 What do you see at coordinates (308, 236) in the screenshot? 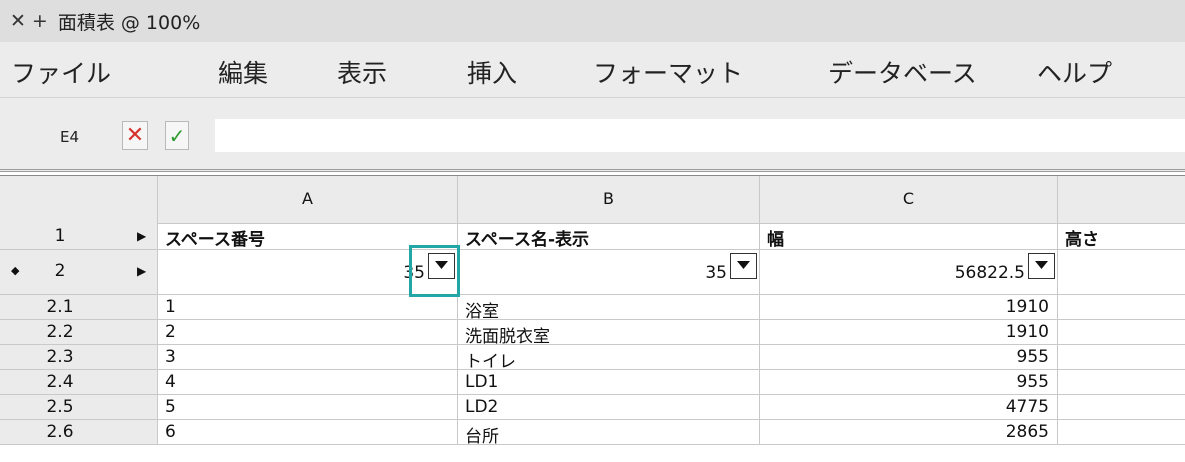
I see `cell: スペース番号` at bounding box center [308, 236].